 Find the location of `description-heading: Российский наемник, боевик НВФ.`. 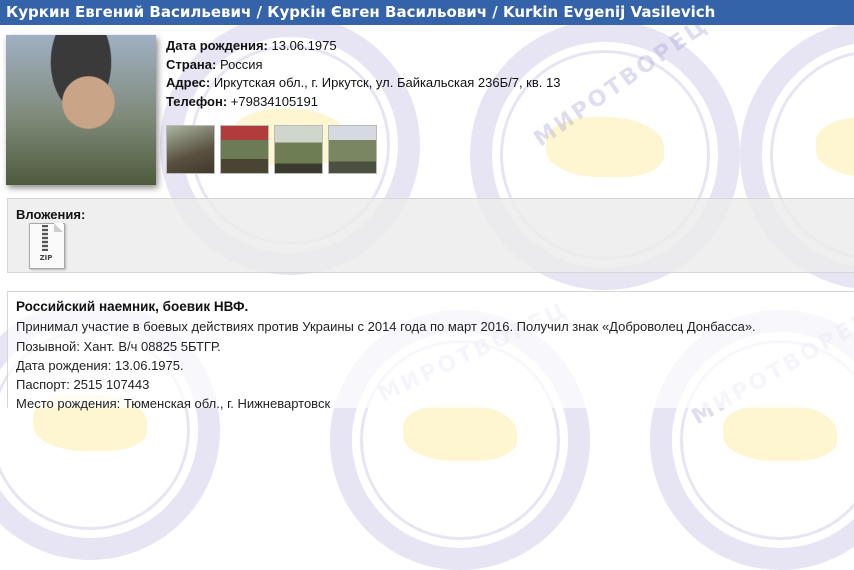

description-heading: Российский наемник, боевик НВФ. is located at coordinates (132, 306).